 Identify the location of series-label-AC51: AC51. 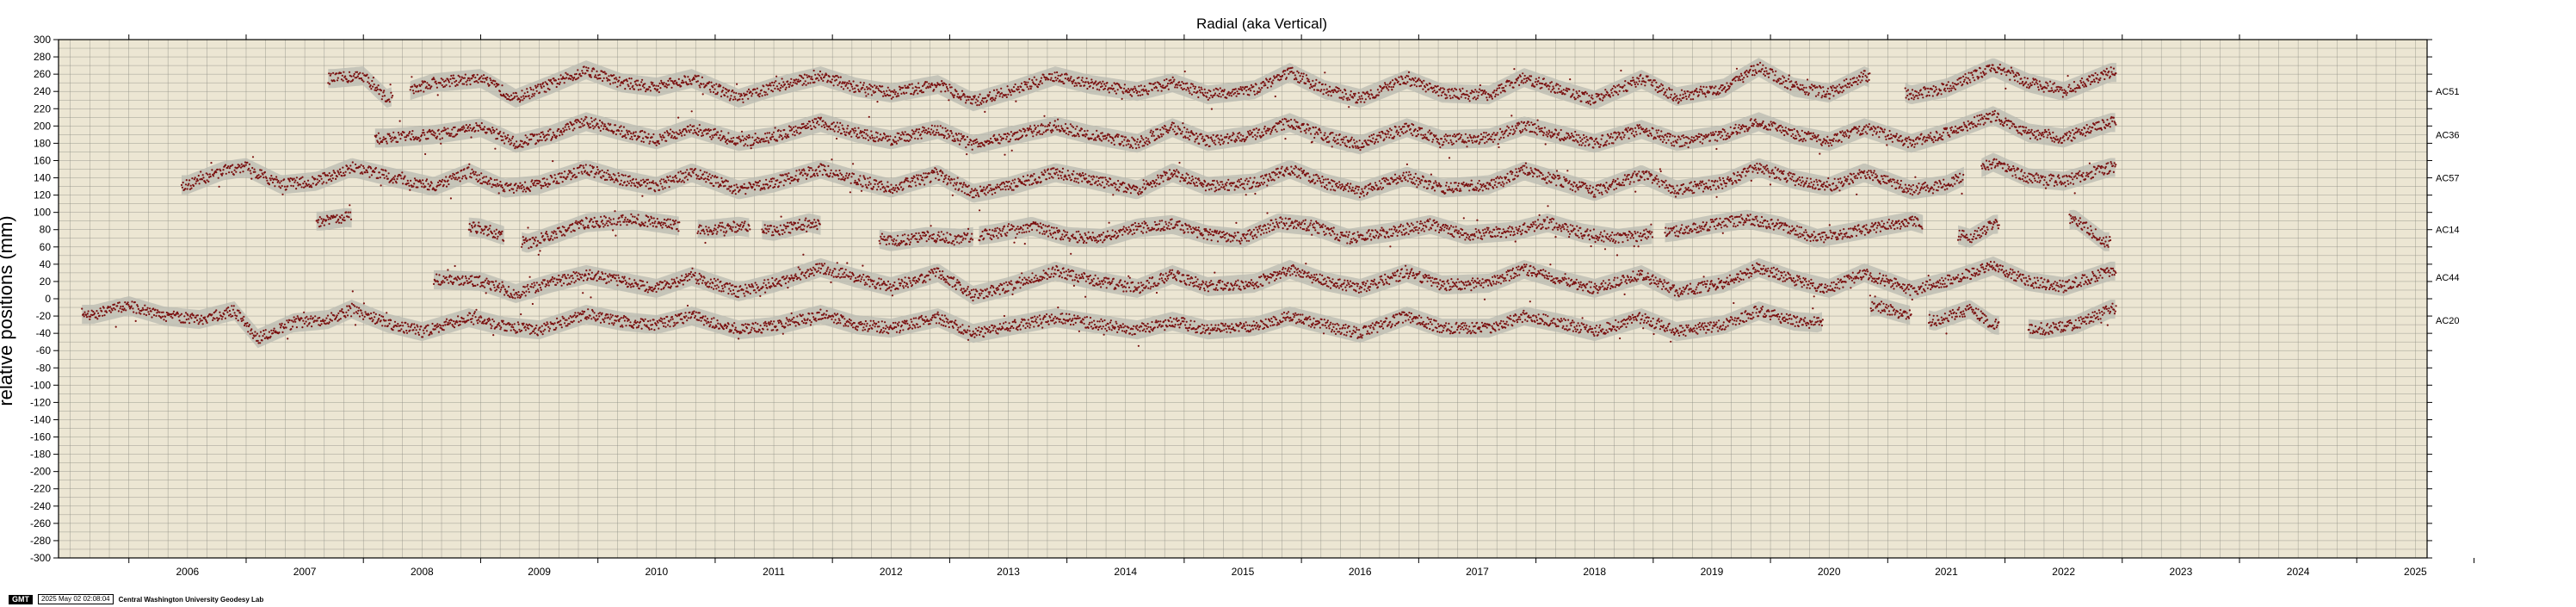
(2448, 92).